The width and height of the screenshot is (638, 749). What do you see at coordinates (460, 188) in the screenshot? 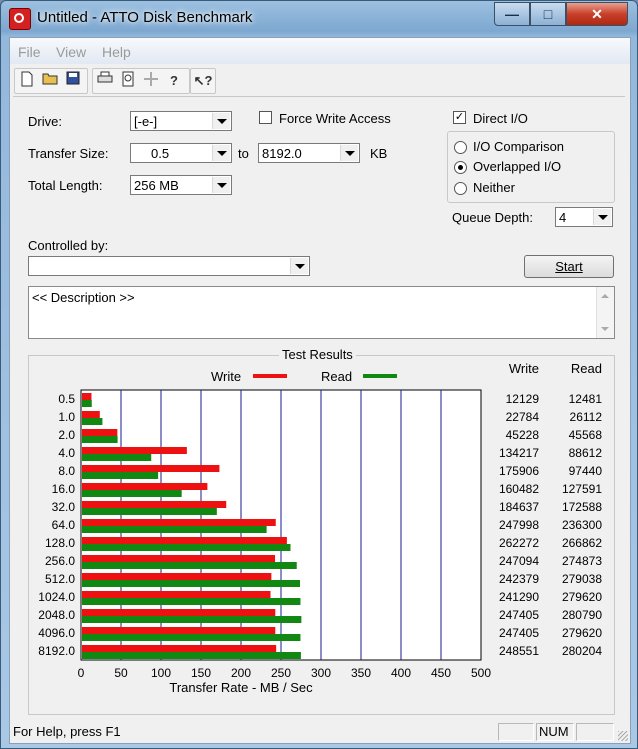
I see `neither-radio` at bounding box center [460, 188].